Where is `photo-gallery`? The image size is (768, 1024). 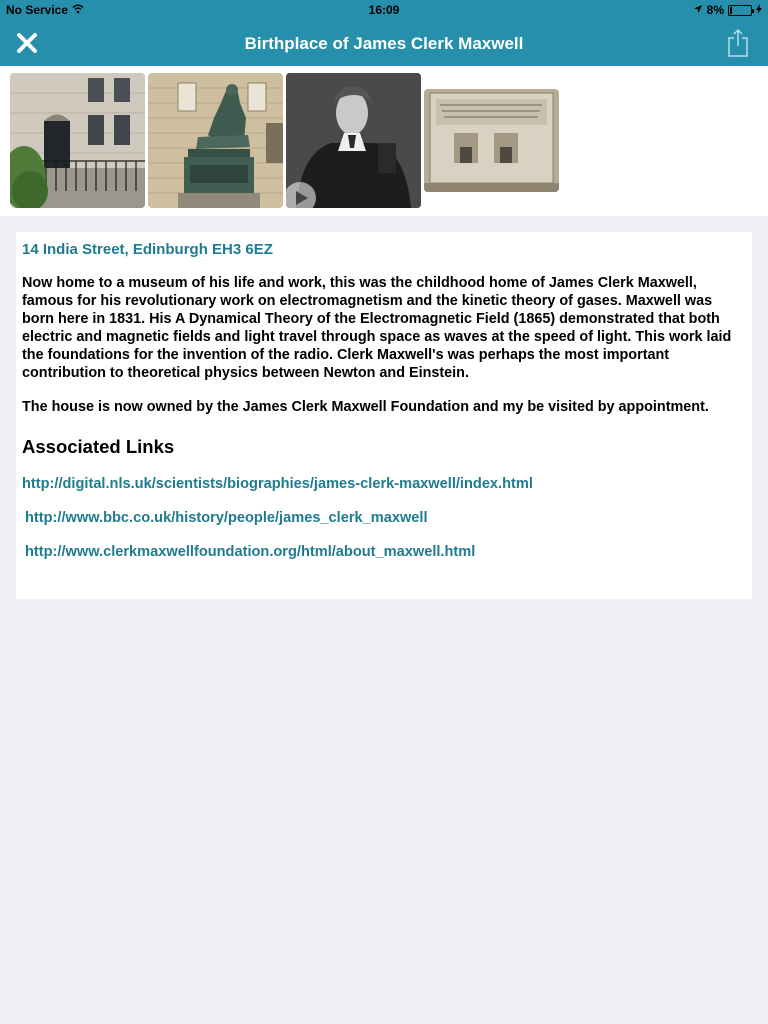
photo-gallery is located at coordinates (384, 141).